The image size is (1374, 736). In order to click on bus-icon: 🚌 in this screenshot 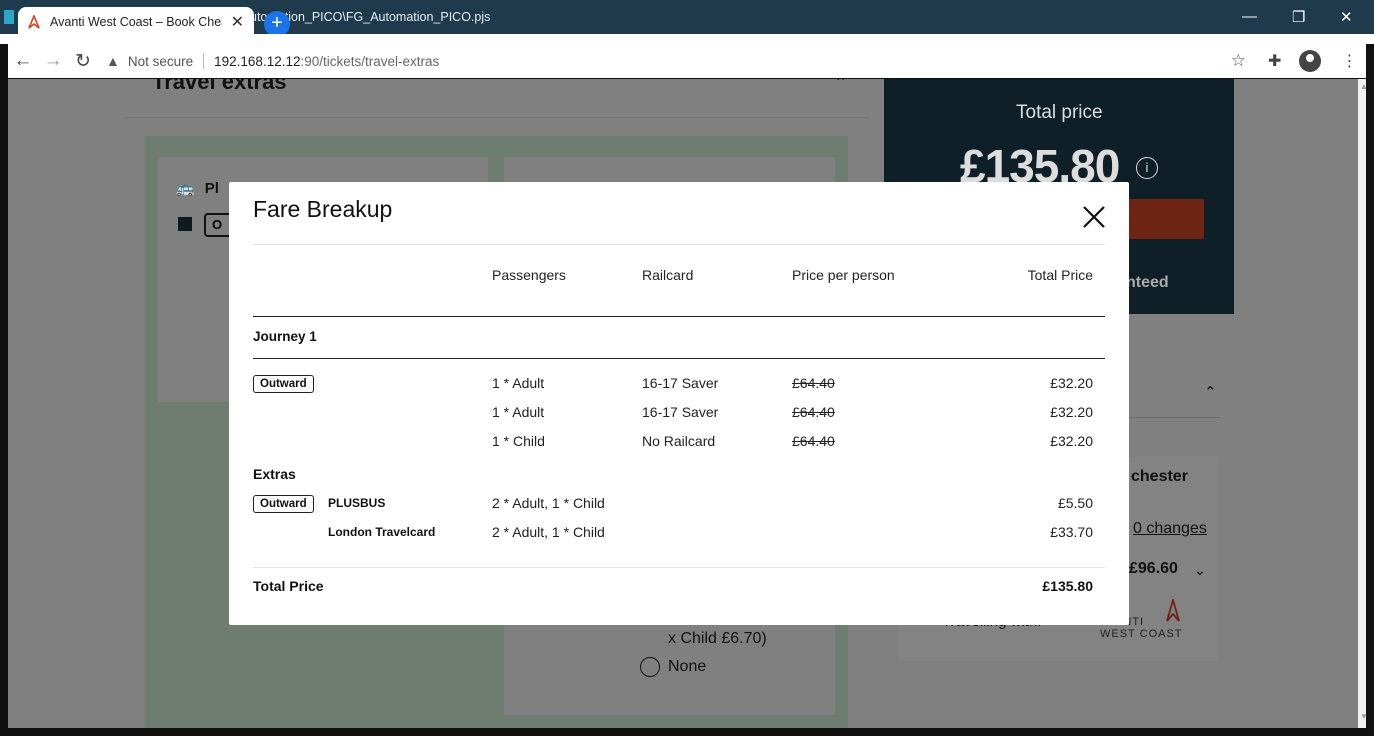, I will do `click(185, 188)`.